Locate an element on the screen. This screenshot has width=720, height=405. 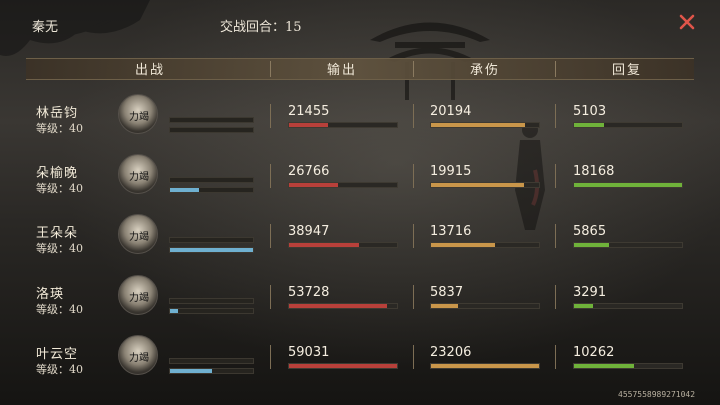
close-icon is located at coordinates (687, 22).